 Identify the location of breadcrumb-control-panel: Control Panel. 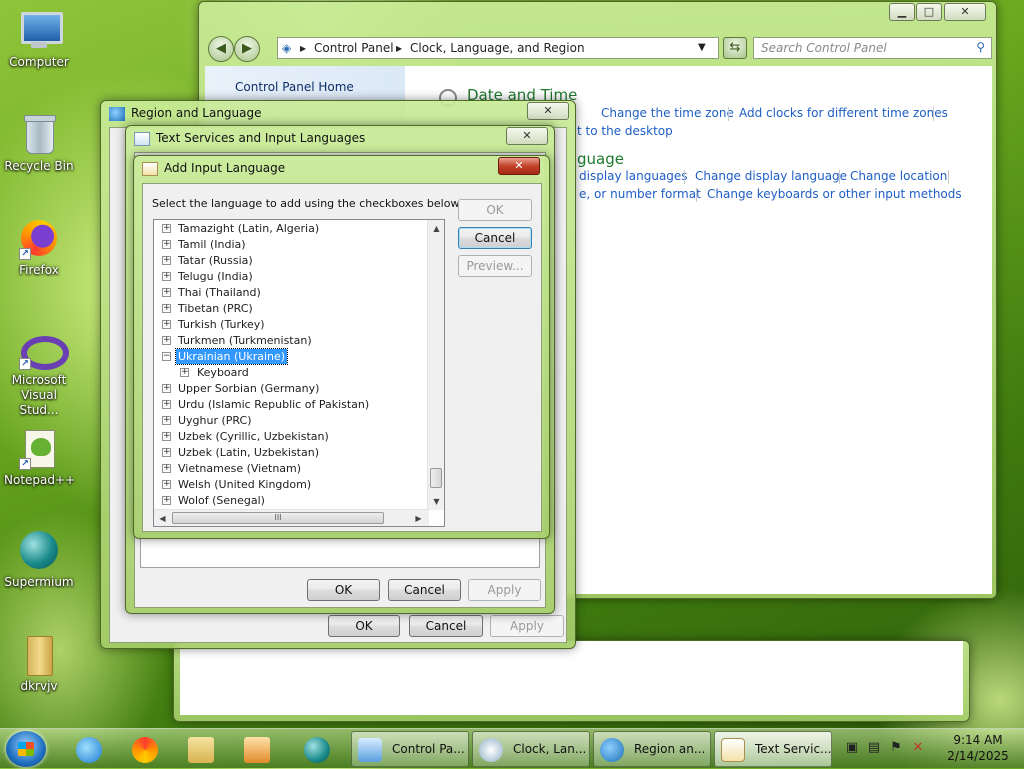
(354, 48).